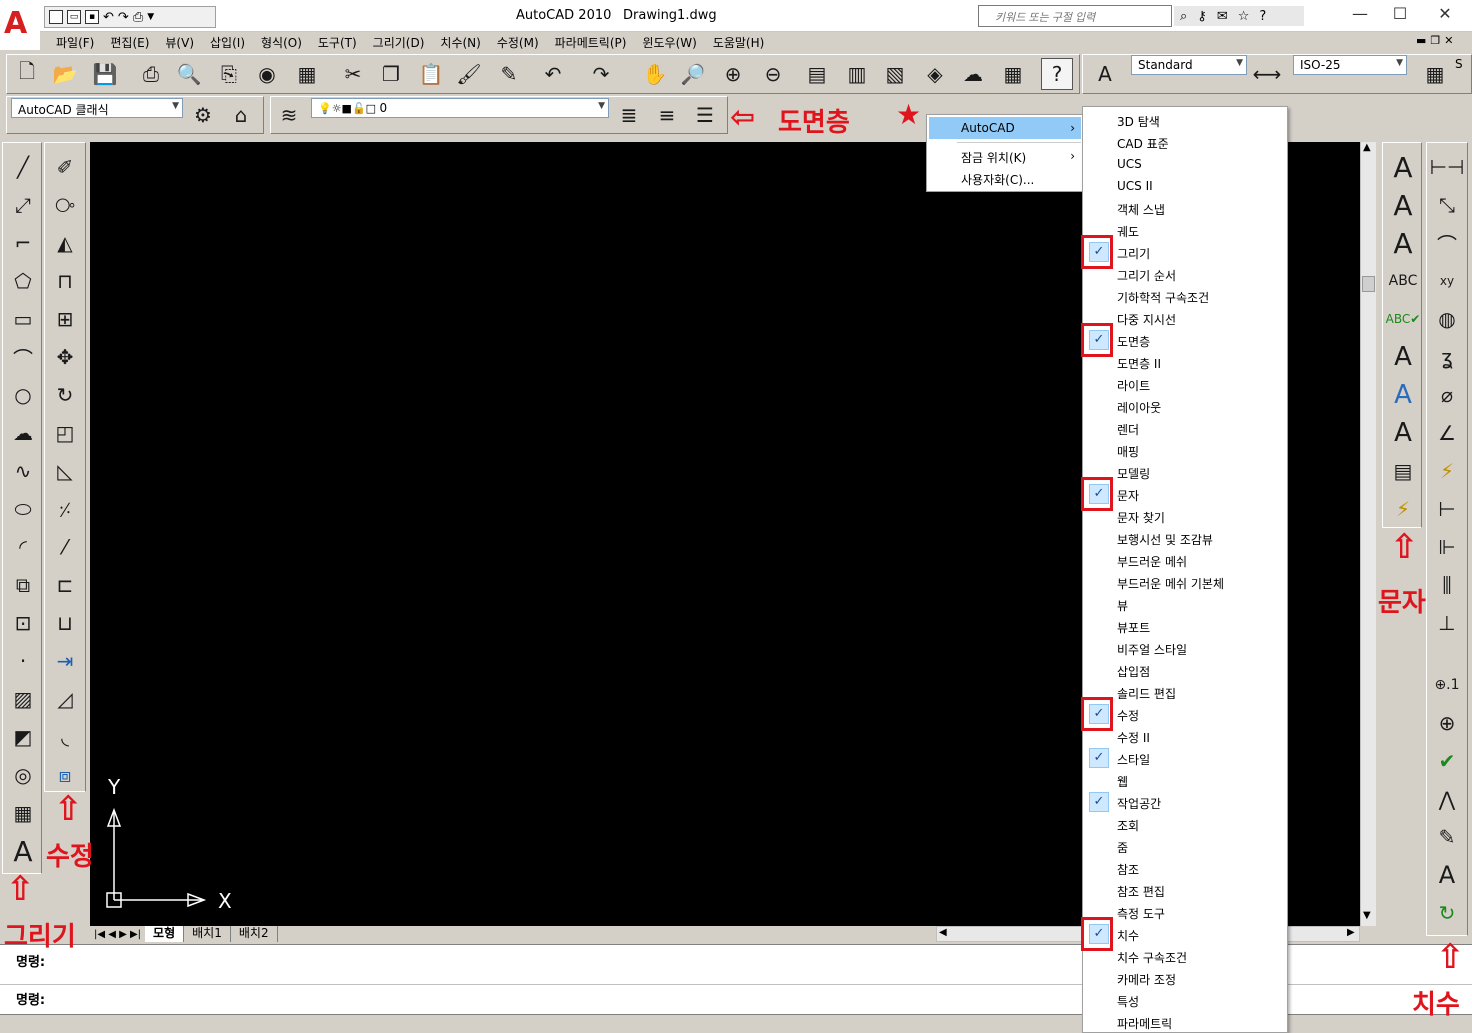 The width and height of the screenshot is (1472, 1033). Describe the element at coordinates (629, 115) in the screenshot. I see `make-object-layer-current-icon: ≣` at that location.